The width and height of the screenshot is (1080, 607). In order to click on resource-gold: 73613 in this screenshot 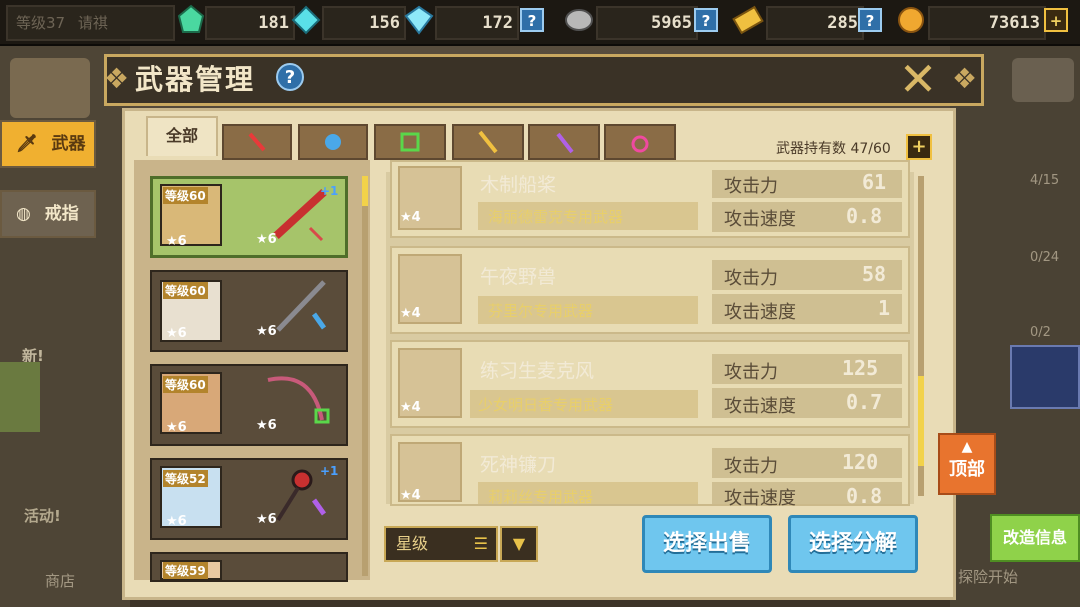, I will do `click(987, 23)`.